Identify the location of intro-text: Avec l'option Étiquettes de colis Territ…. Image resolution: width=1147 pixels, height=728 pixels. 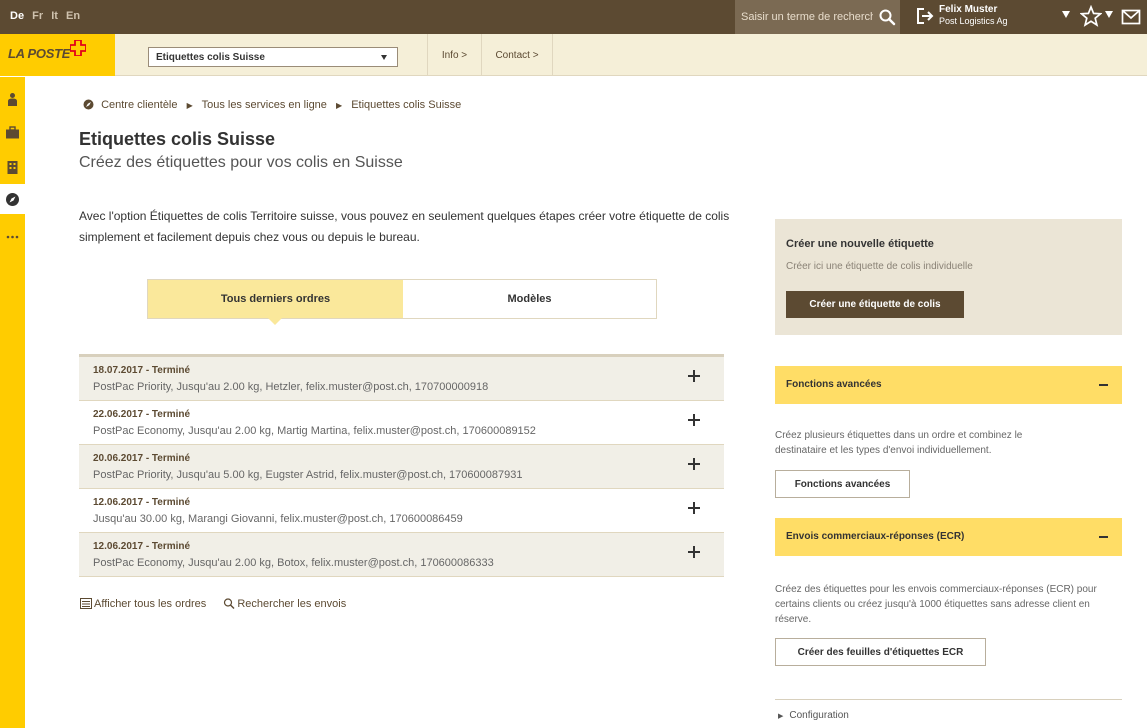
(404, 226).